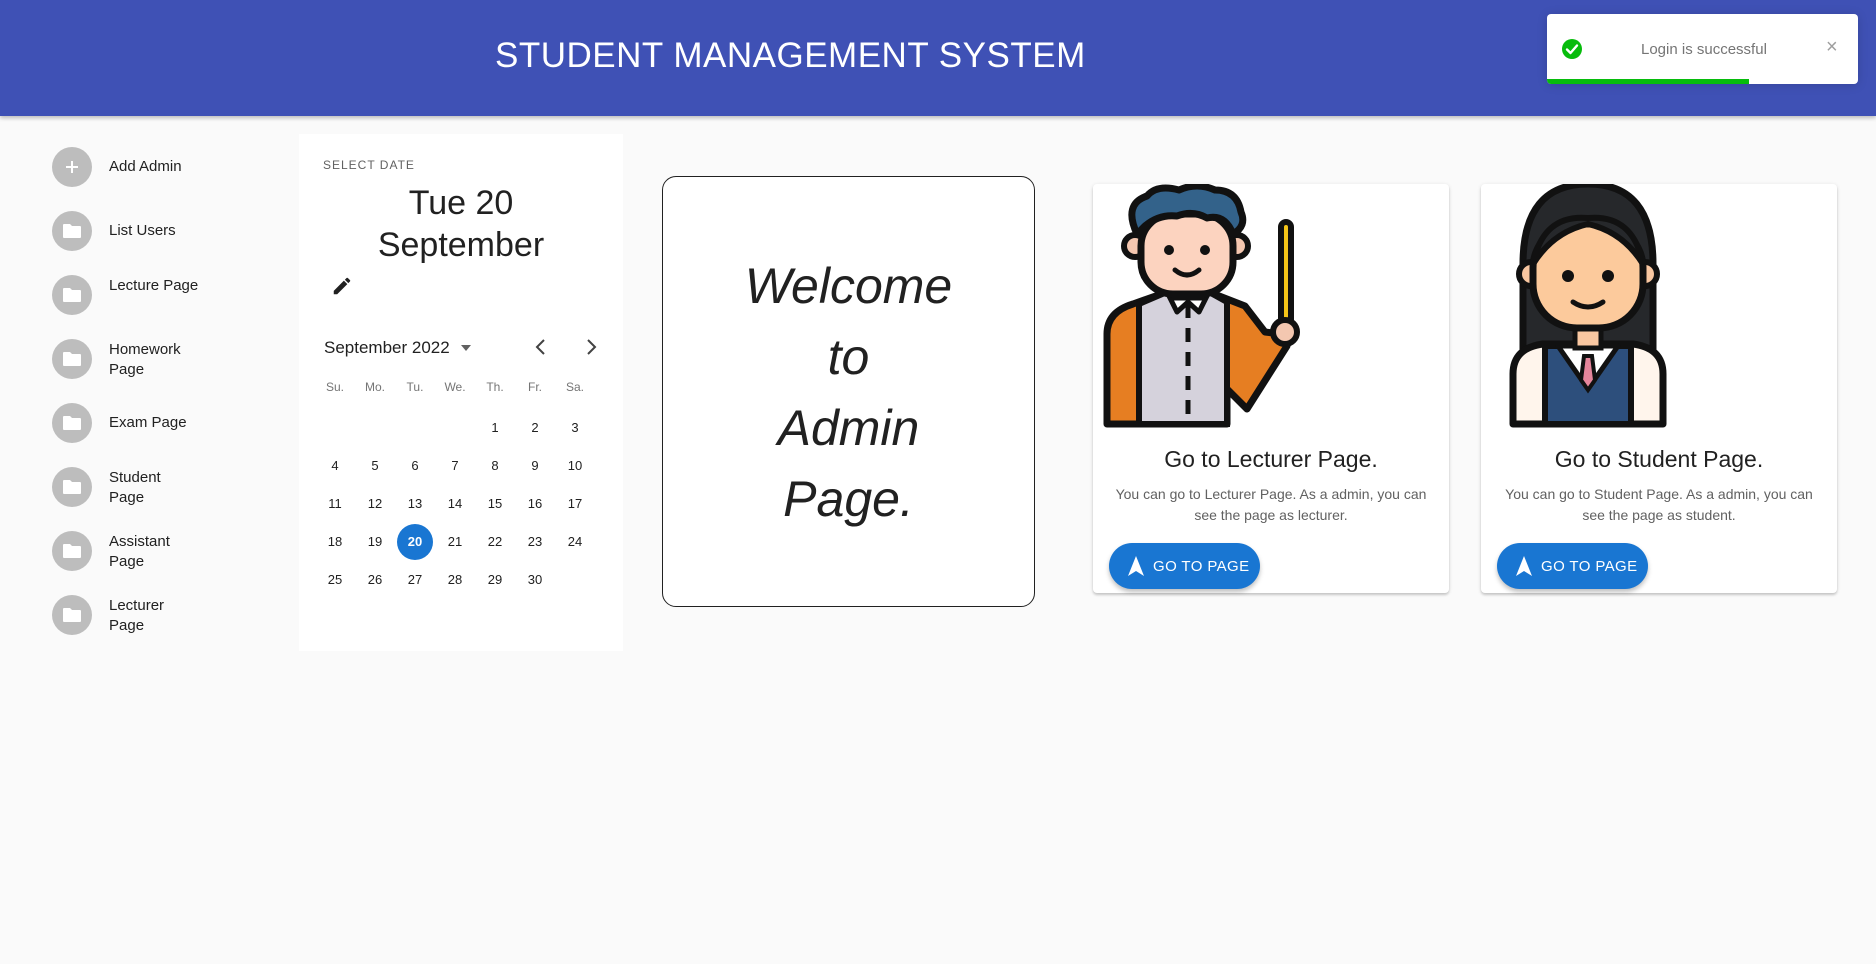  What do you see at coordinates (162, 295) in the screenshot?
I see `sidebar-item-lecture-page: Lecture Page` at bounding box center [162, 295].